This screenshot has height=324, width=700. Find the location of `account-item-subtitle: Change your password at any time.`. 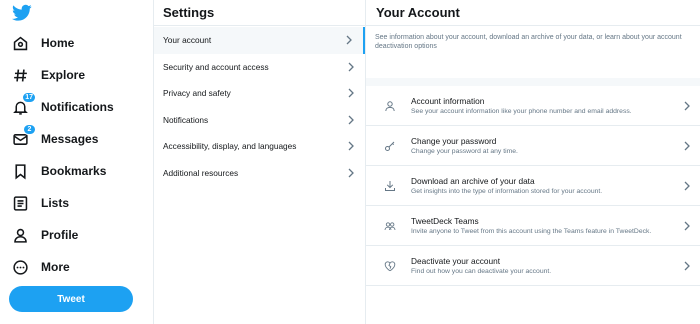

account-item-subtitle: Change your password at any time. is located at coordinates (464, 151).